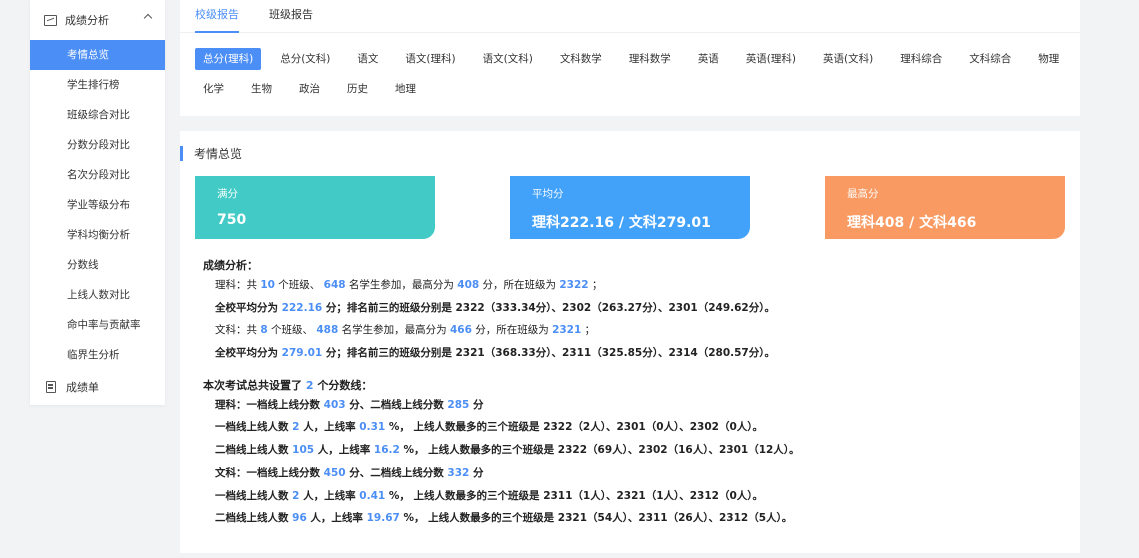 This screenshot has height=558, width=1139. Describe the element at coordinates (264, 330) in the screenshot. I see `value: 8` at that location.